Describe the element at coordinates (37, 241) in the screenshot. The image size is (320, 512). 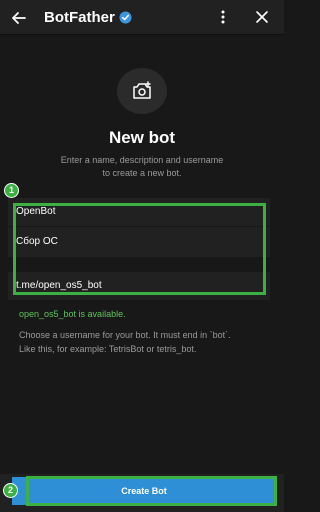
I see `bot-description-value: Сбор ОС` at that location.